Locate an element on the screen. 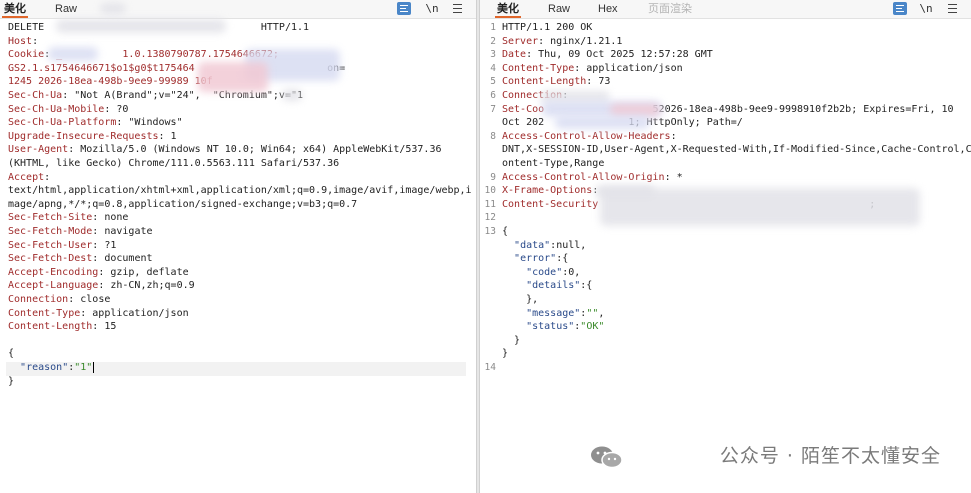  code-token: : "Windows" is located at coordinates (149, 123).